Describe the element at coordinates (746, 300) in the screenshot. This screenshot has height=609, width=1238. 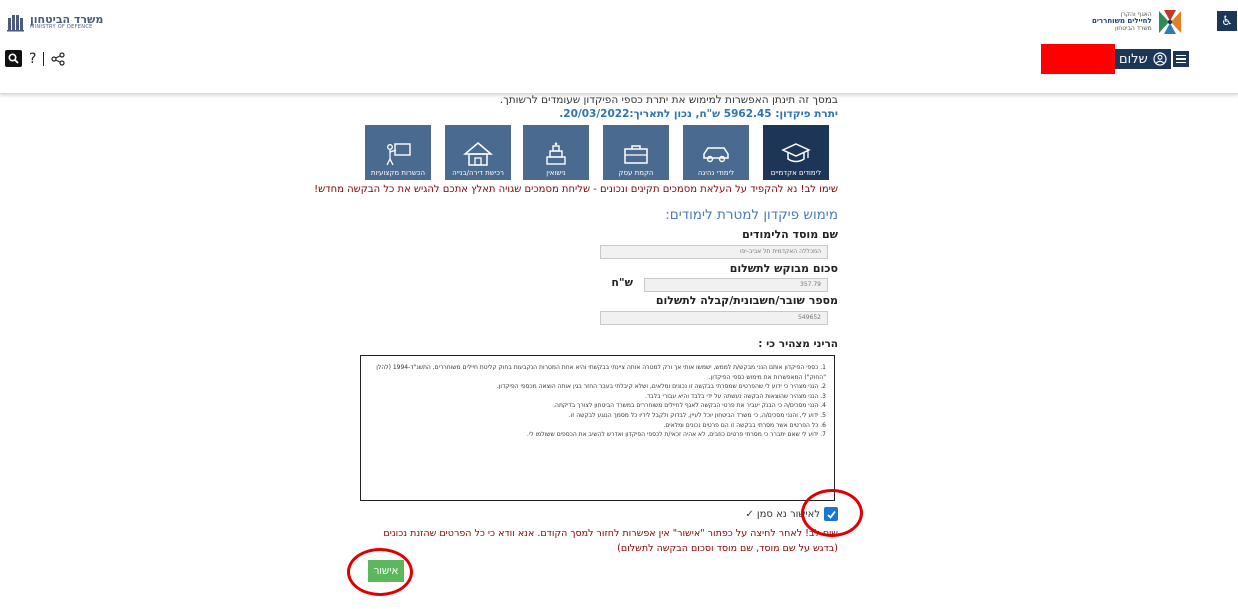
I see `invoice-label: מספר שובר/חשבונית/קבלה לתשלום` at that location.